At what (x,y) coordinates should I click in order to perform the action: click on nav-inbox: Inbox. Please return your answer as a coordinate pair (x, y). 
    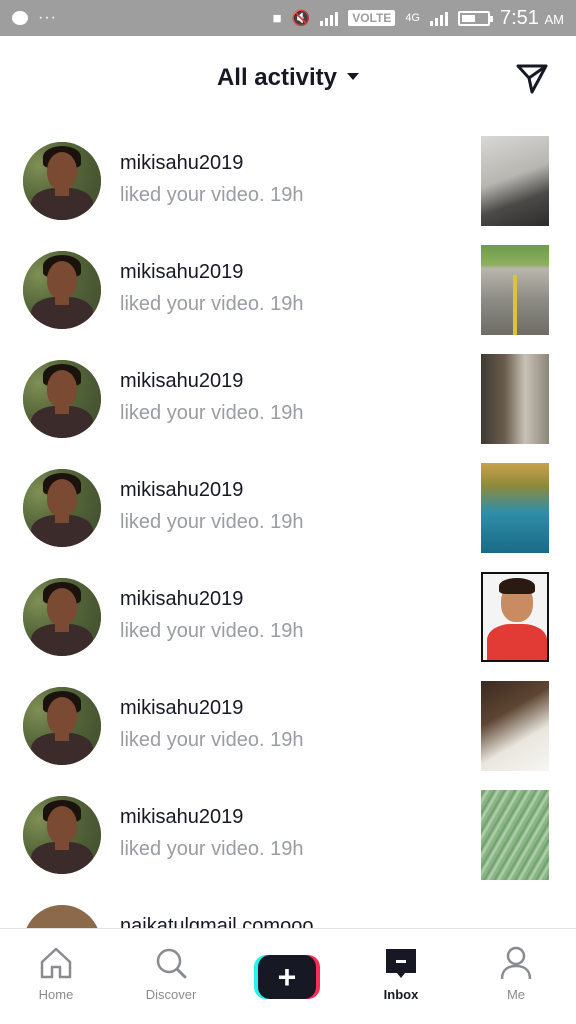
    Looking at the image, I should click on (401, 972).